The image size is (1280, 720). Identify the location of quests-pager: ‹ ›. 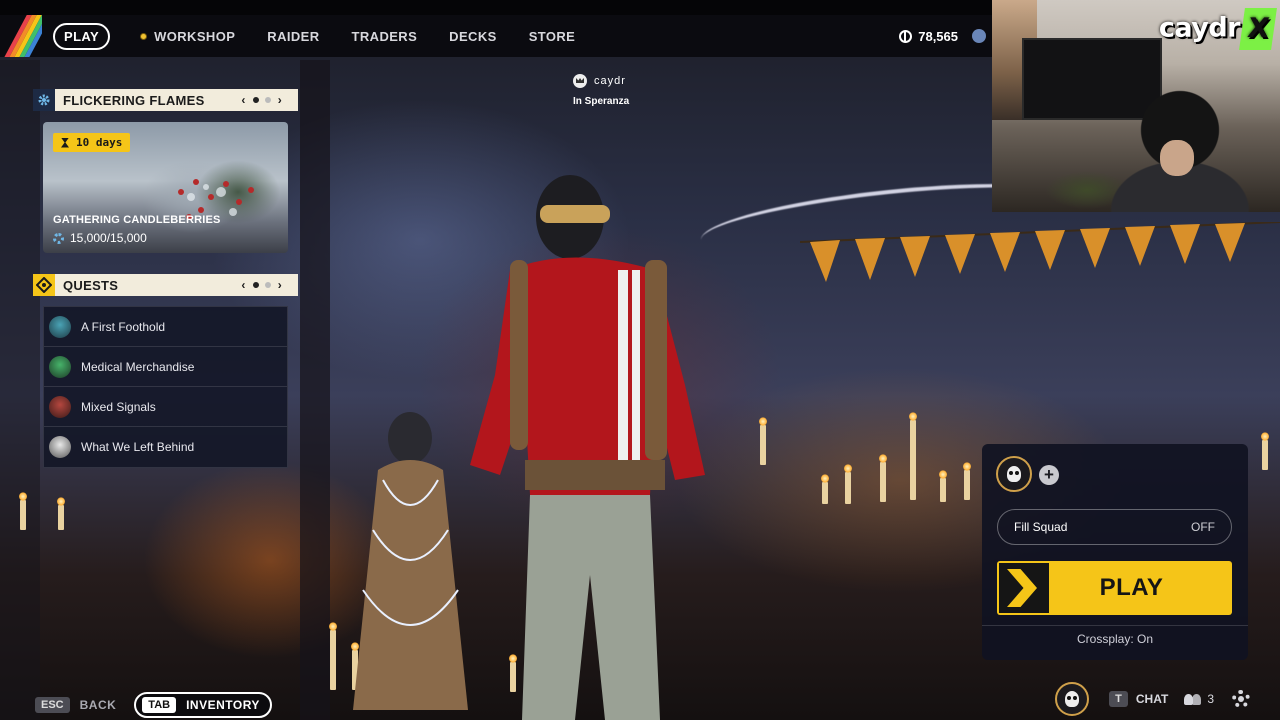
(261, 285).